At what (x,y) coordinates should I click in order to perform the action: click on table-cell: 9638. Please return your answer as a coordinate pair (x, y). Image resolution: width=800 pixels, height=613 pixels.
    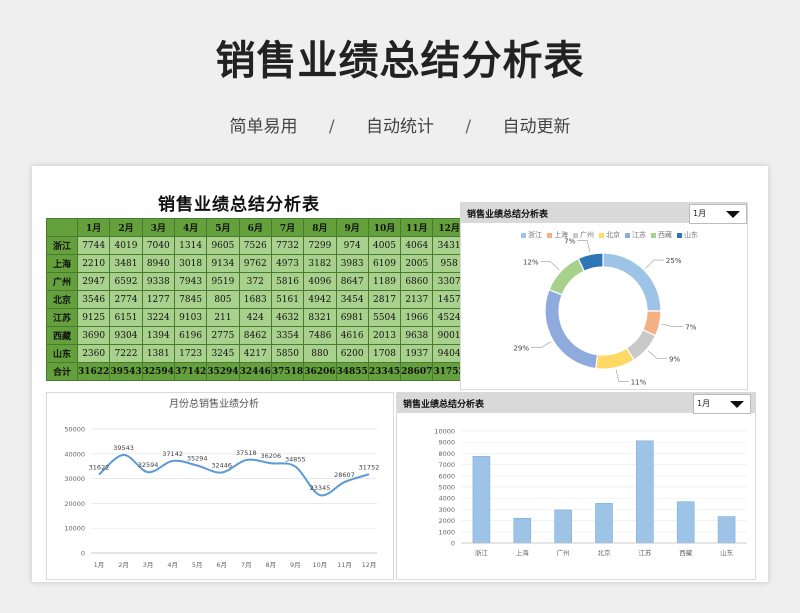
    Looking at the image, I should click on (417, 335).